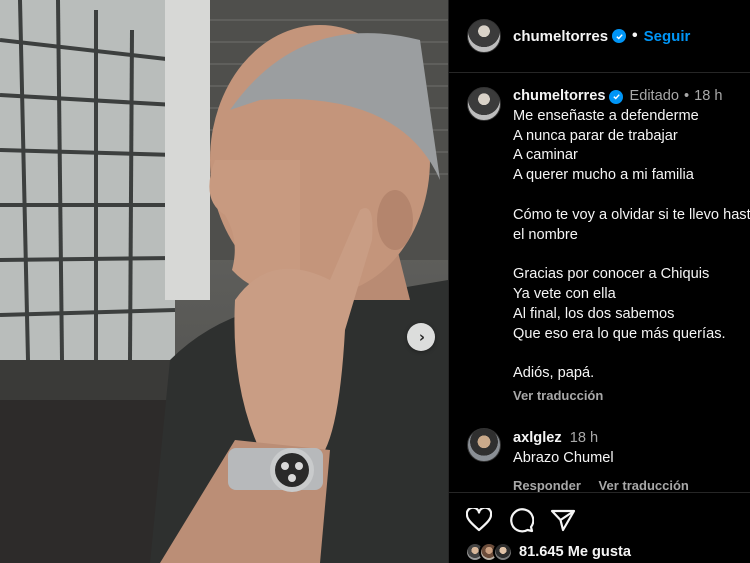 Image resolution: width=750 pixels, height=563 pixels. I want to click on likes-row: 81.645 Me gusta, so click(607, 552).